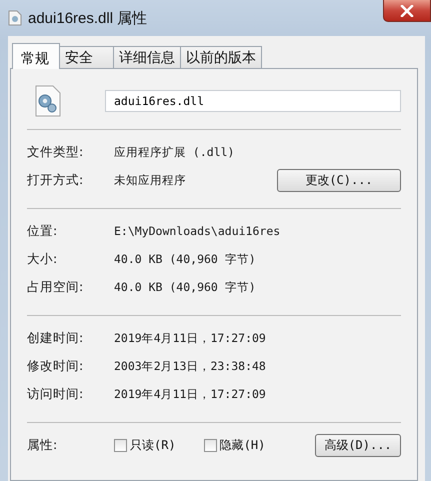 Image resolution: width=431 pixels, height=481 pixels. What do you see at coordinates (88, 18) in the screenshot?
I see `window-title: adui16res.dll 属性` at bounding box center [88, 18].